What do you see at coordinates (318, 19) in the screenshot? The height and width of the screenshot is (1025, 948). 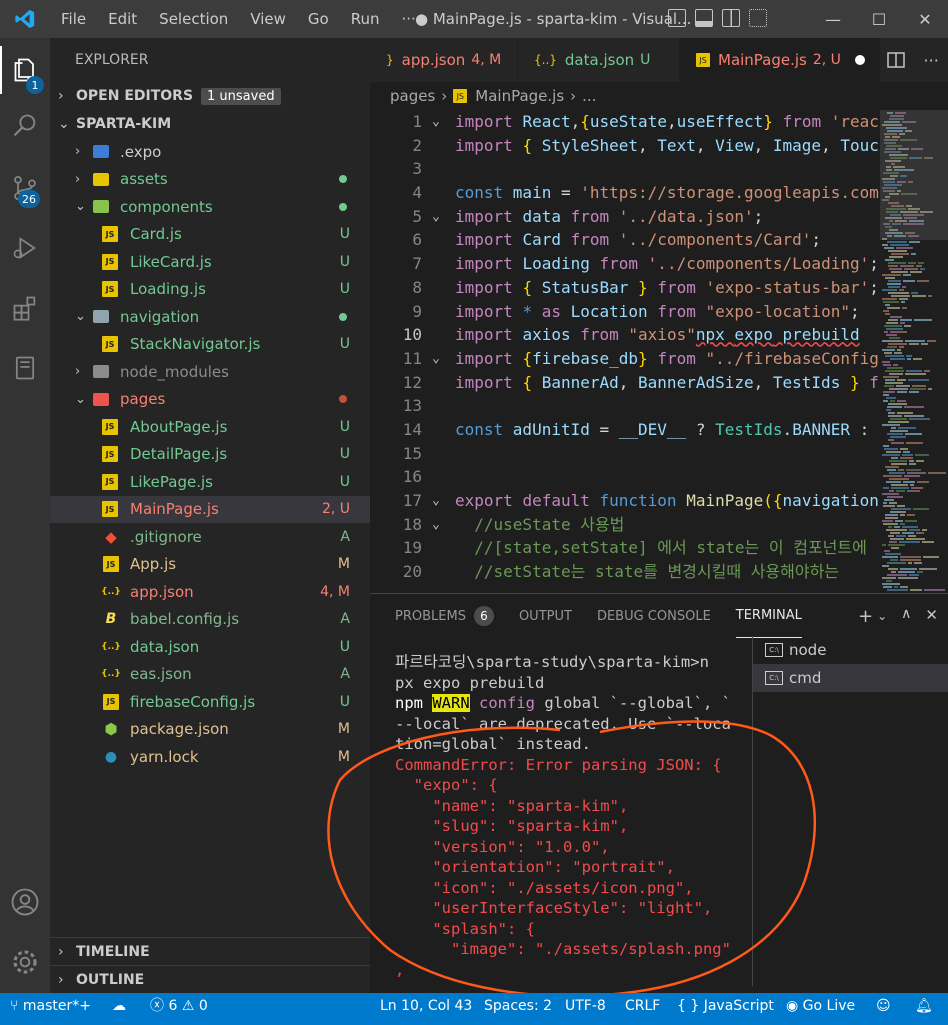 I see `menu-item-go: Go` at bounding box center [318, 19].